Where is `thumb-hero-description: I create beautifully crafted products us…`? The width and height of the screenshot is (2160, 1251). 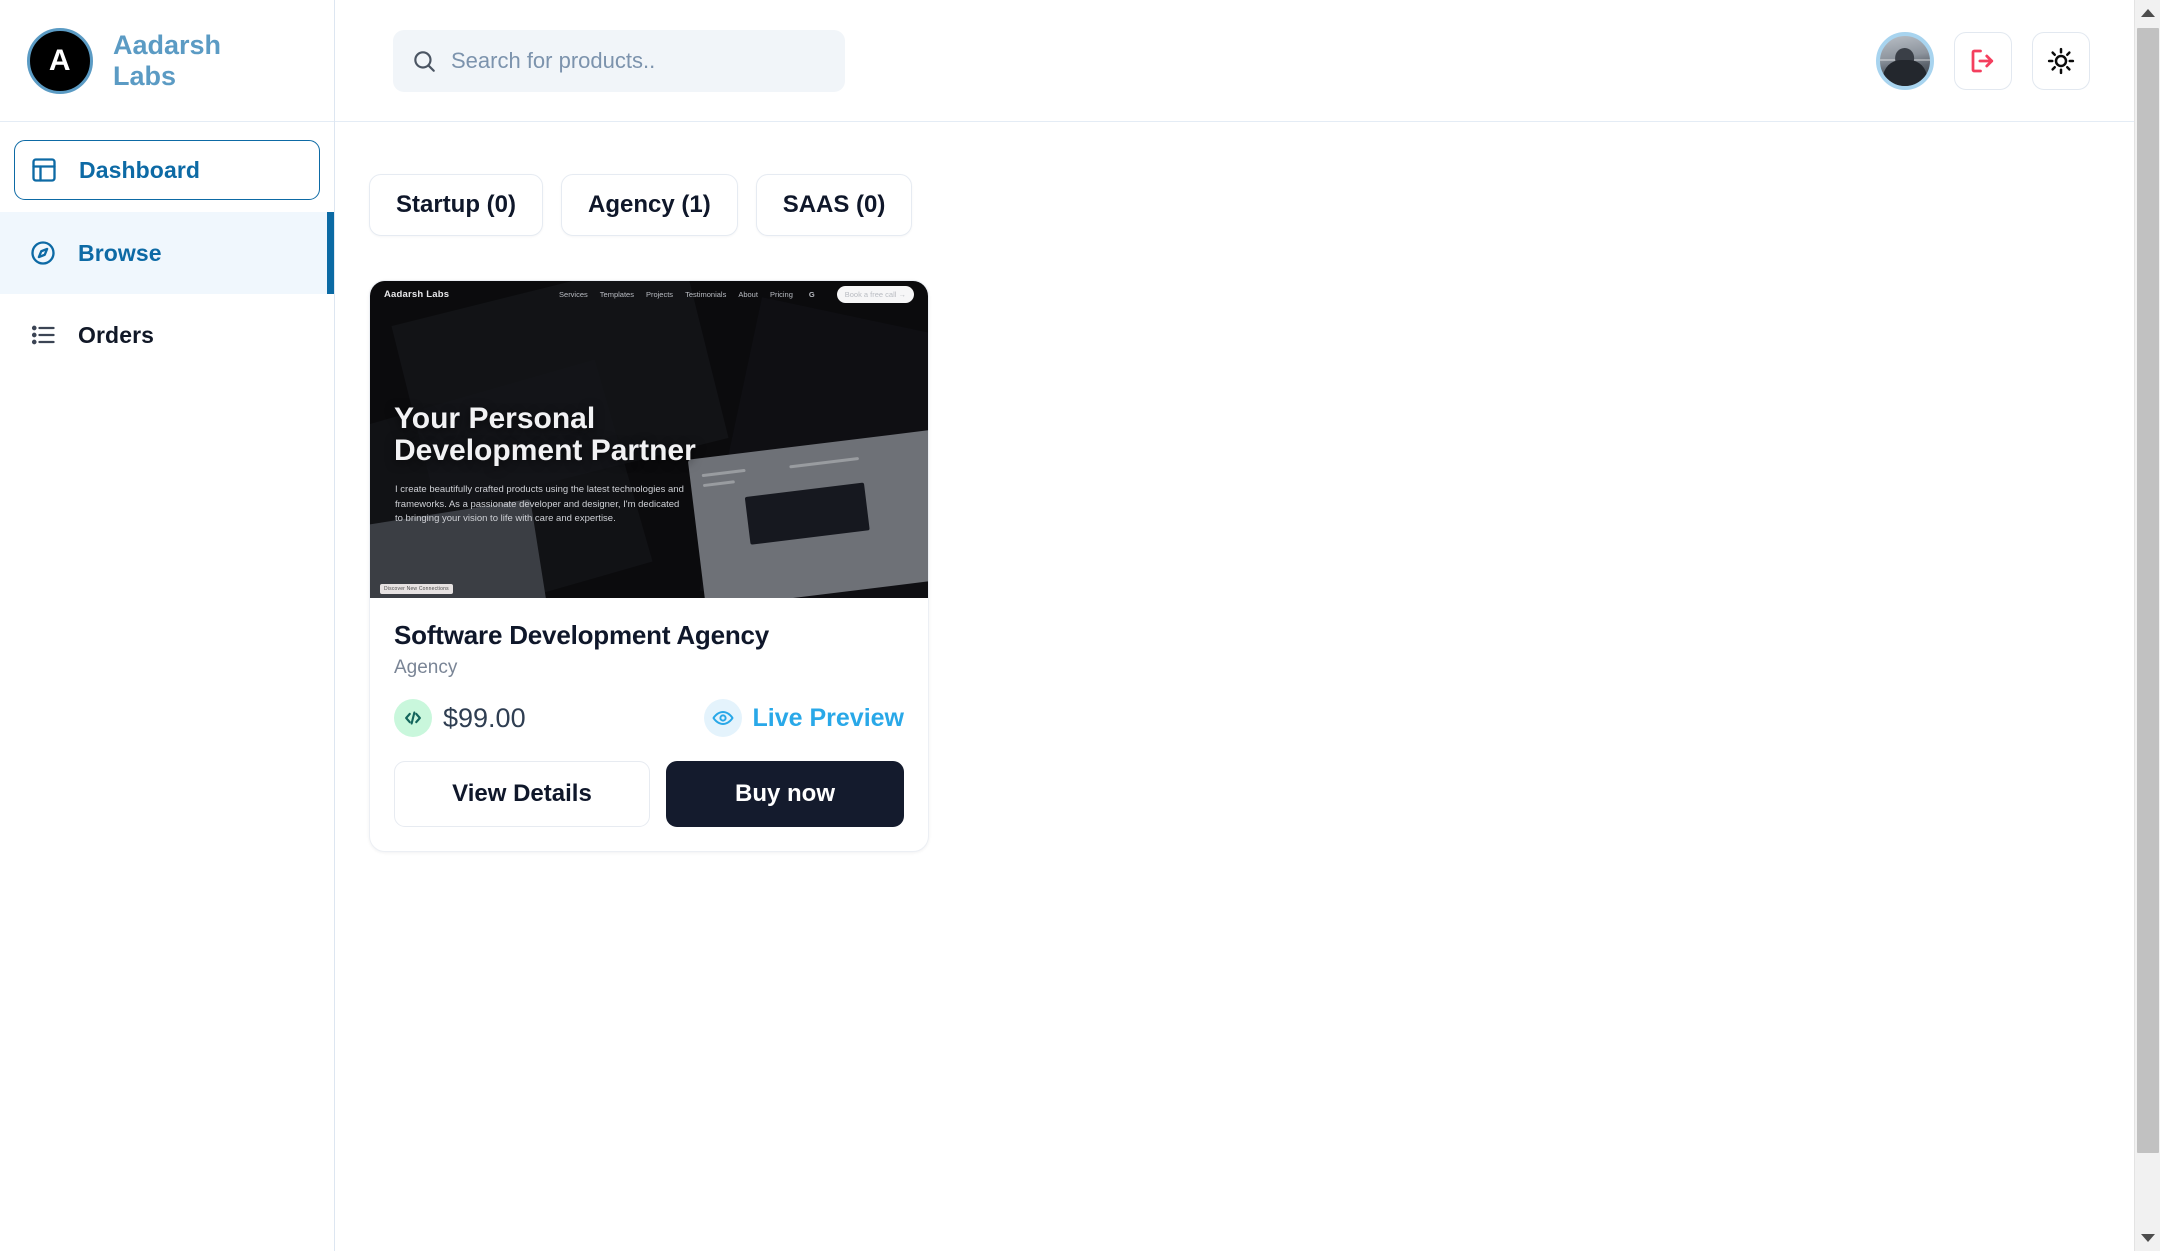 thumb-hero-description: I create beautifully crafted products us… is located at coordinates (539, 504).